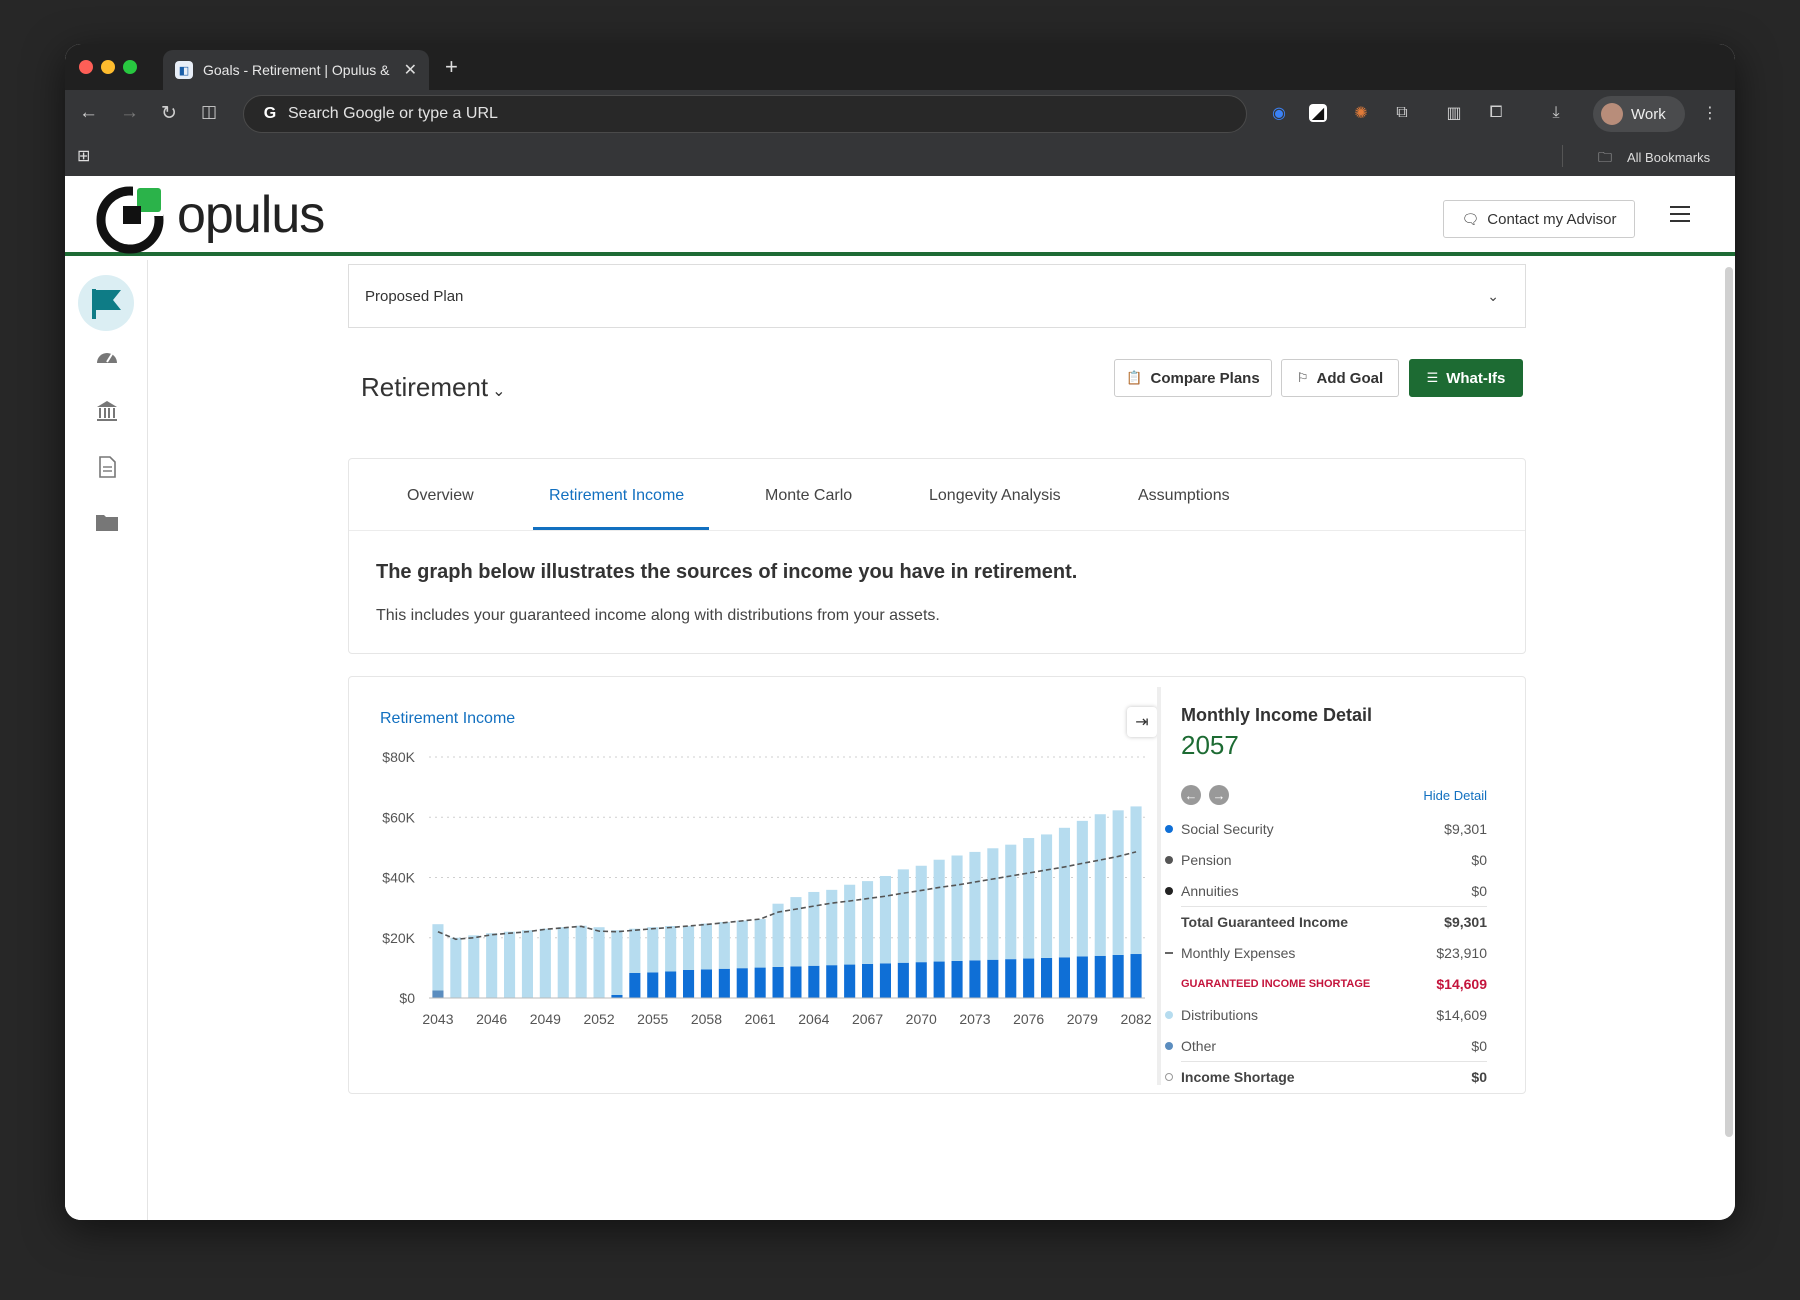  Describe the element at coordinates (210, 219) in the screenshot. I see `opulus-logo: opulus` at that location.